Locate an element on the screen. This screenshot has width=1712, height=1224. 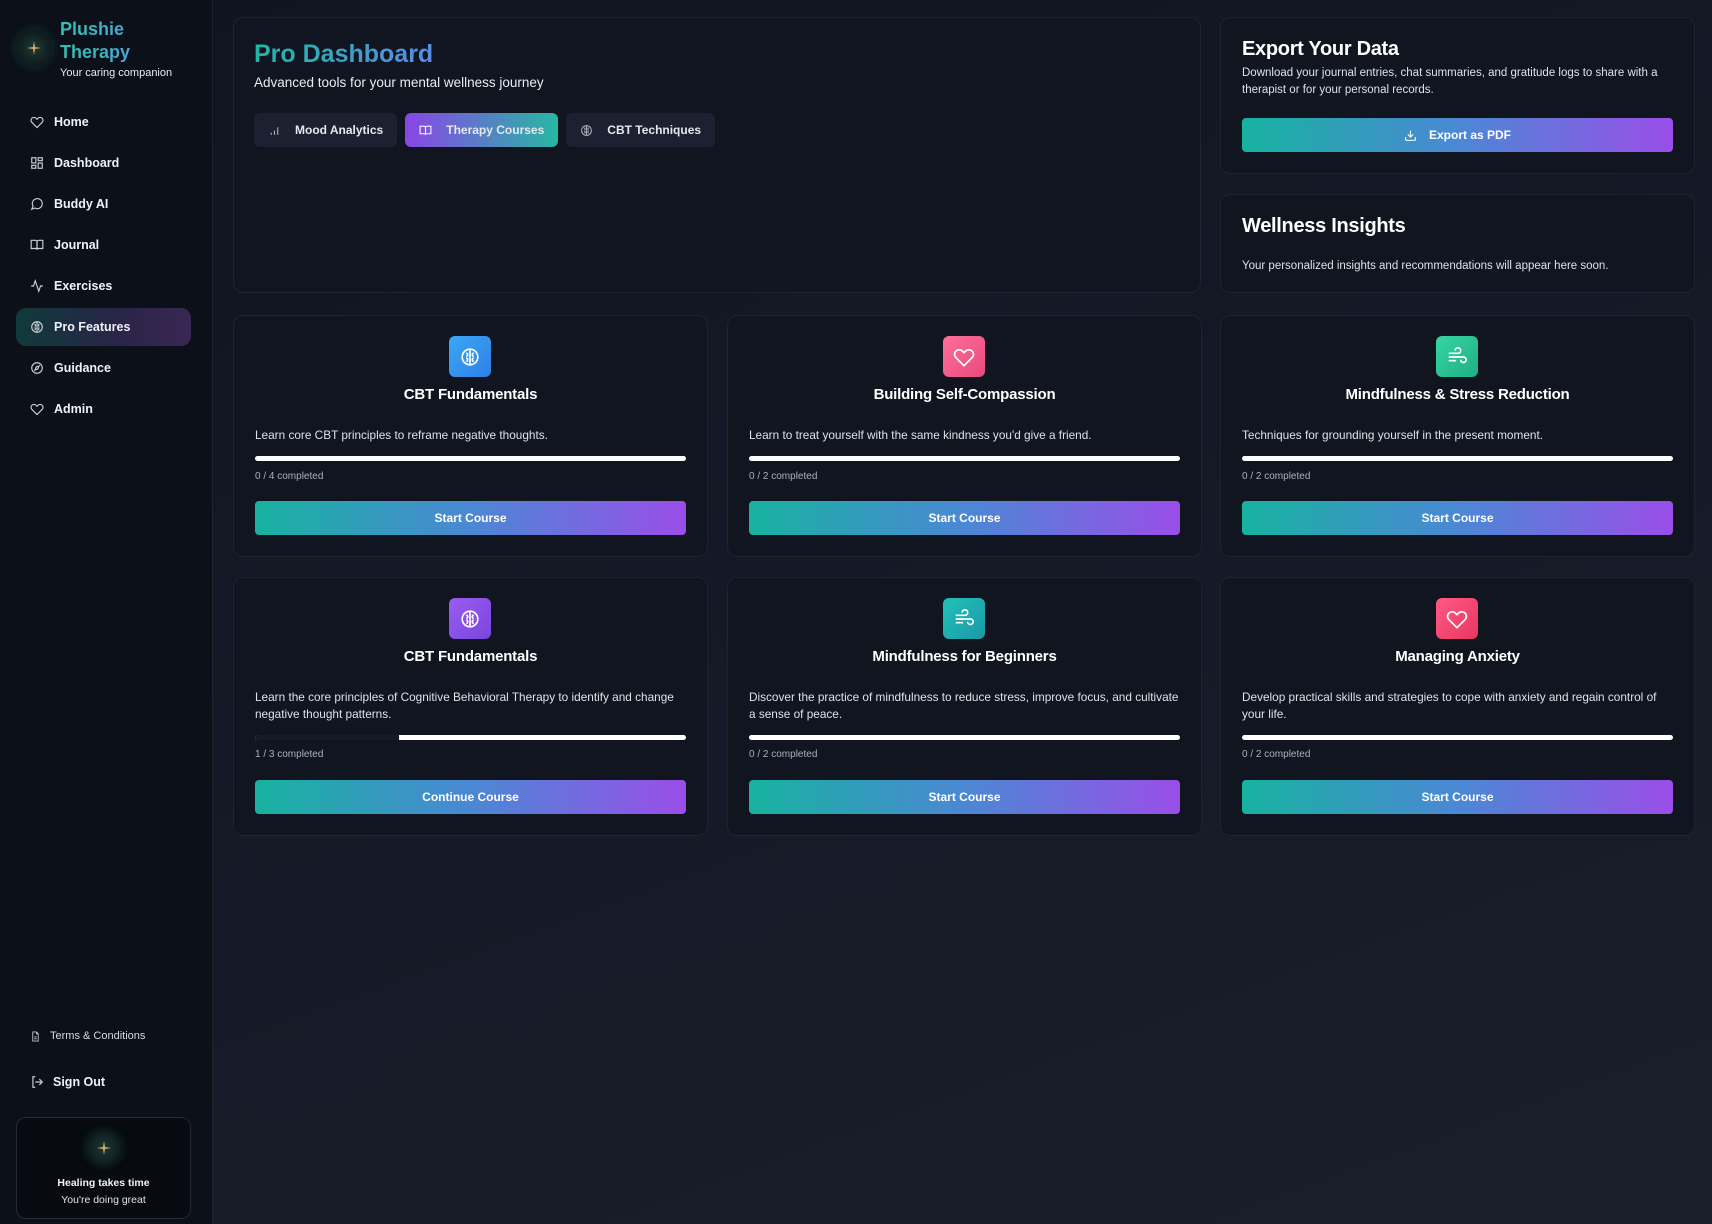
sidebar-item-label: Admin is located at coordinates (73, 409).